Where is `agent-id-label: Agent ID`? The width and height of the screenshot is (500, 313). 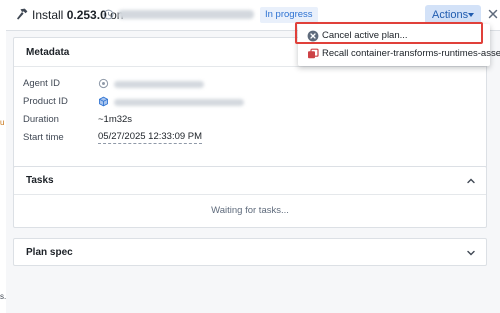
agent-id-label: Agent ID is located at coordinates (41, 83).